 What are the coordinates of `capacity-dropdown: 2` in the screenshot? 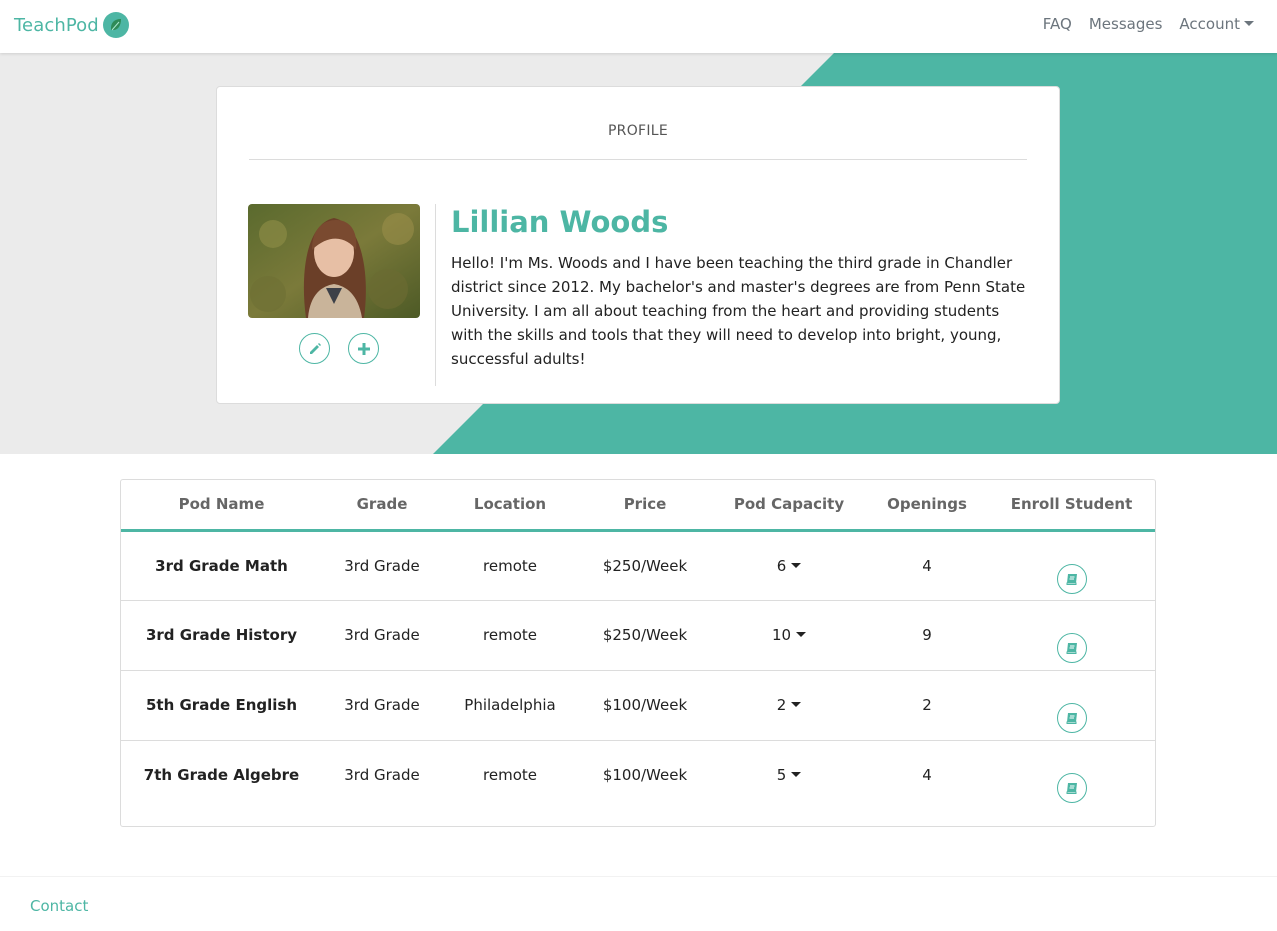 It's located at (789, 705).